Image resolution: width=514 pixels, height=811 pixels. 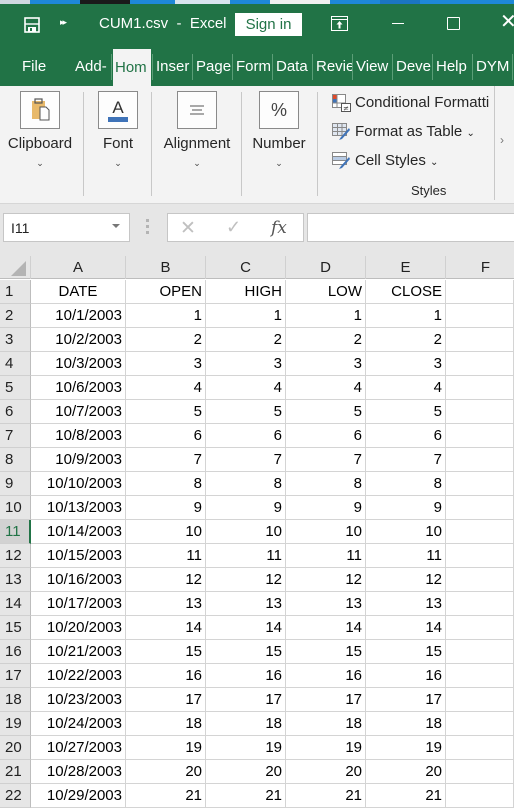 What do you see at coordinates (78, 292) in the screenshot?
I see `header-cell: DATE` at bounding box center [78, 292].